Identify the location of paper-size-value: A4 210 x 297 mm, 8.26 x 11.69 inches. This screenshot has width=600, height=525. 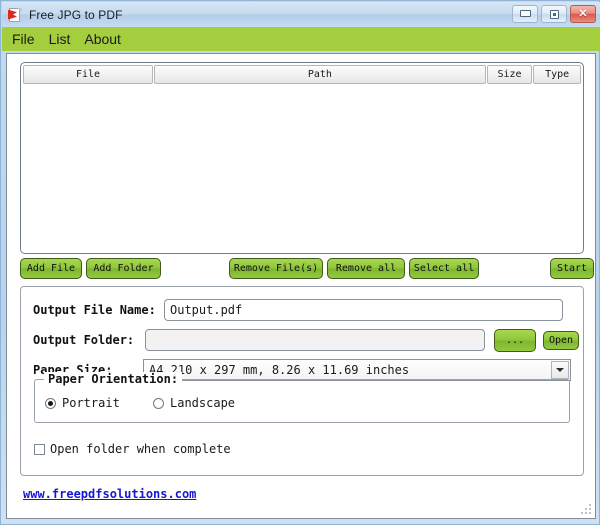
(279, 370).